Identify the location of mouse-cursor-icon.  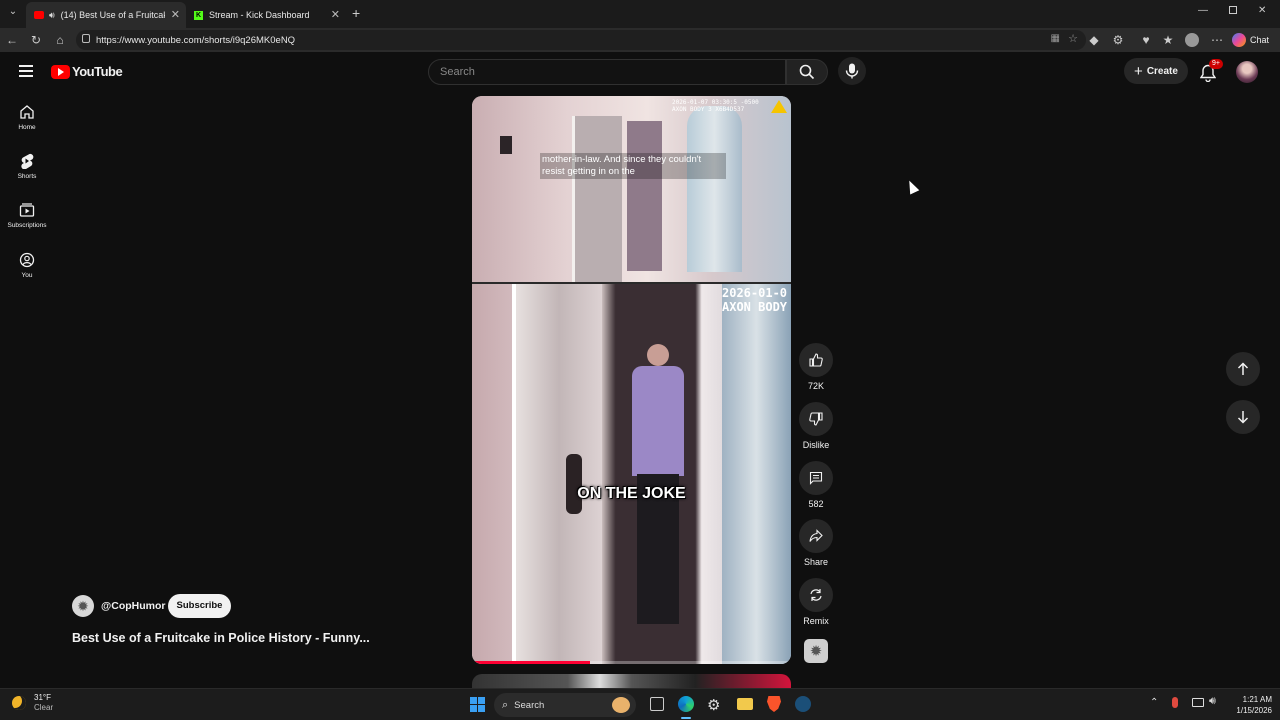
(912, 186).